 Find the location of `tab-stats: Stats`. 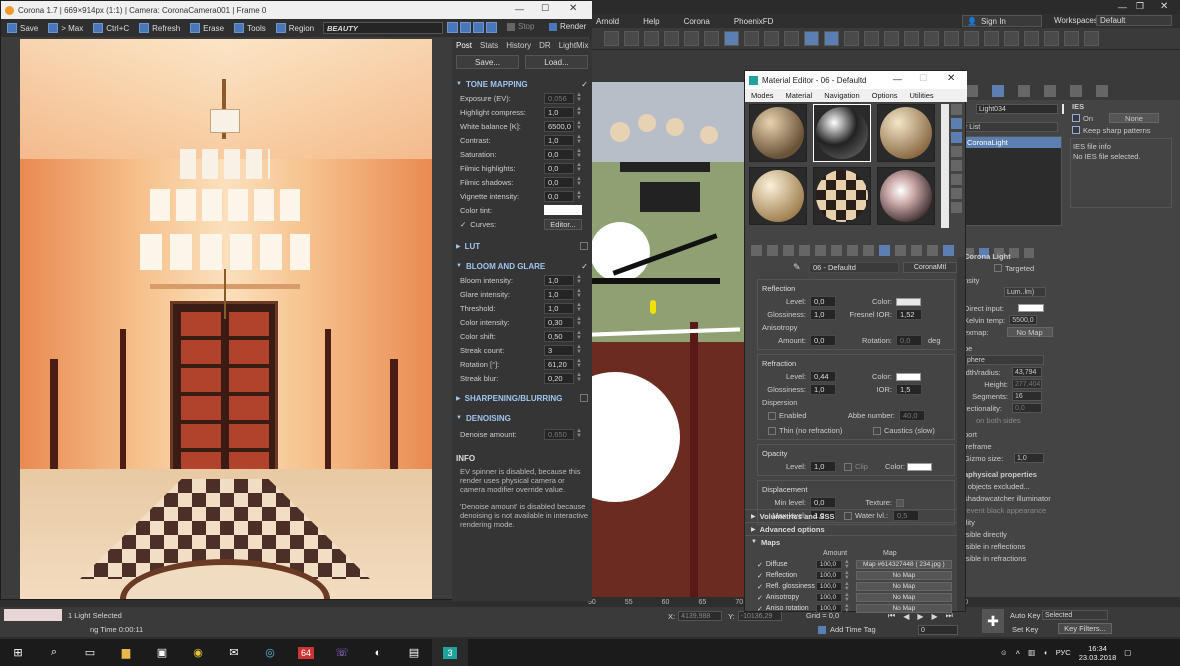

tab-stats: Stats is located at coordinates (489, 45).